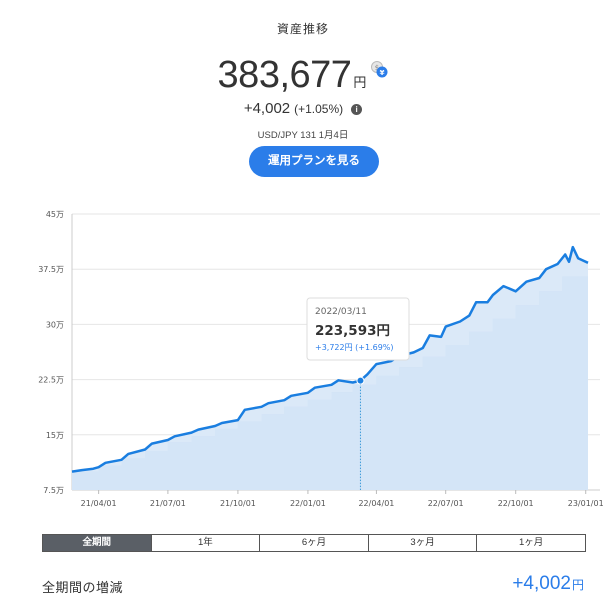  Describe the element at coordinates (55, 214) in the screenshot. I see `y-tick-label: 45万` at that location.